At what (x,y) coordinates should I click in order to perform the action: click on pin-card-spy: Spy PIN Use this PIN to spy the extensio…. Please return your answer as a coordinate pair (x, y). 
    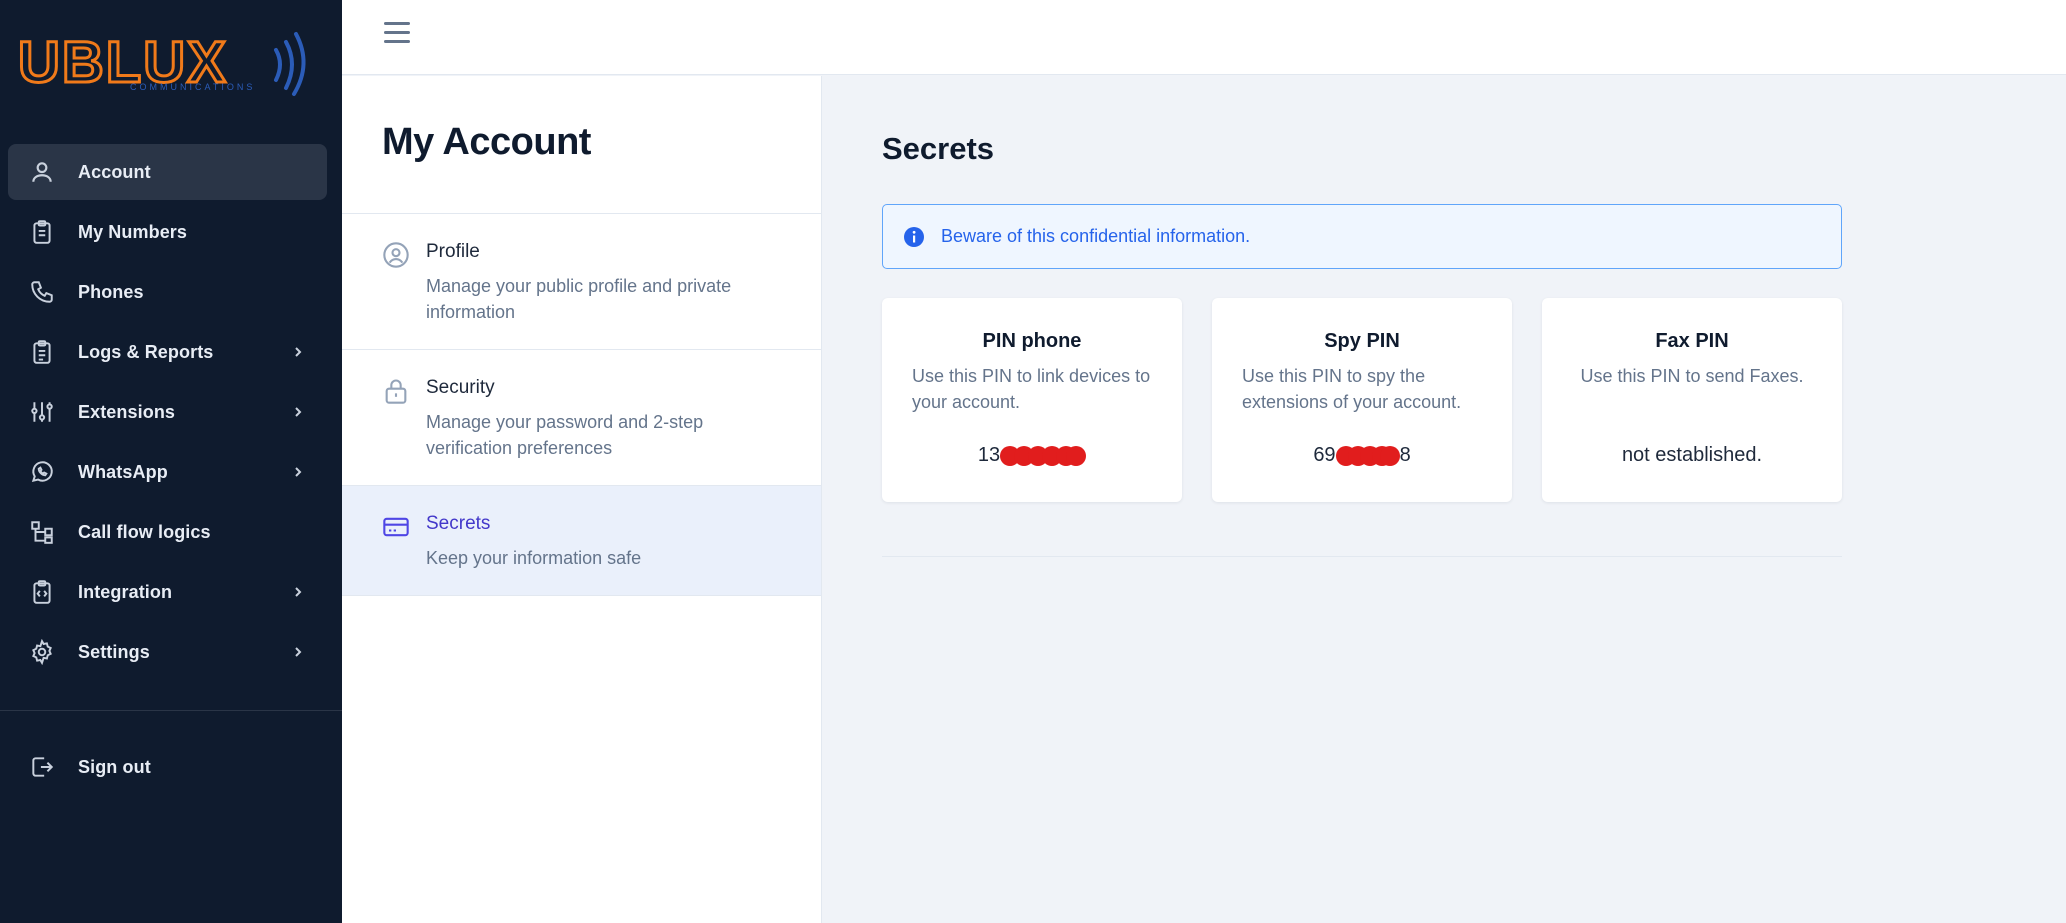
    Looking at the image, I should click on (1362, 400).